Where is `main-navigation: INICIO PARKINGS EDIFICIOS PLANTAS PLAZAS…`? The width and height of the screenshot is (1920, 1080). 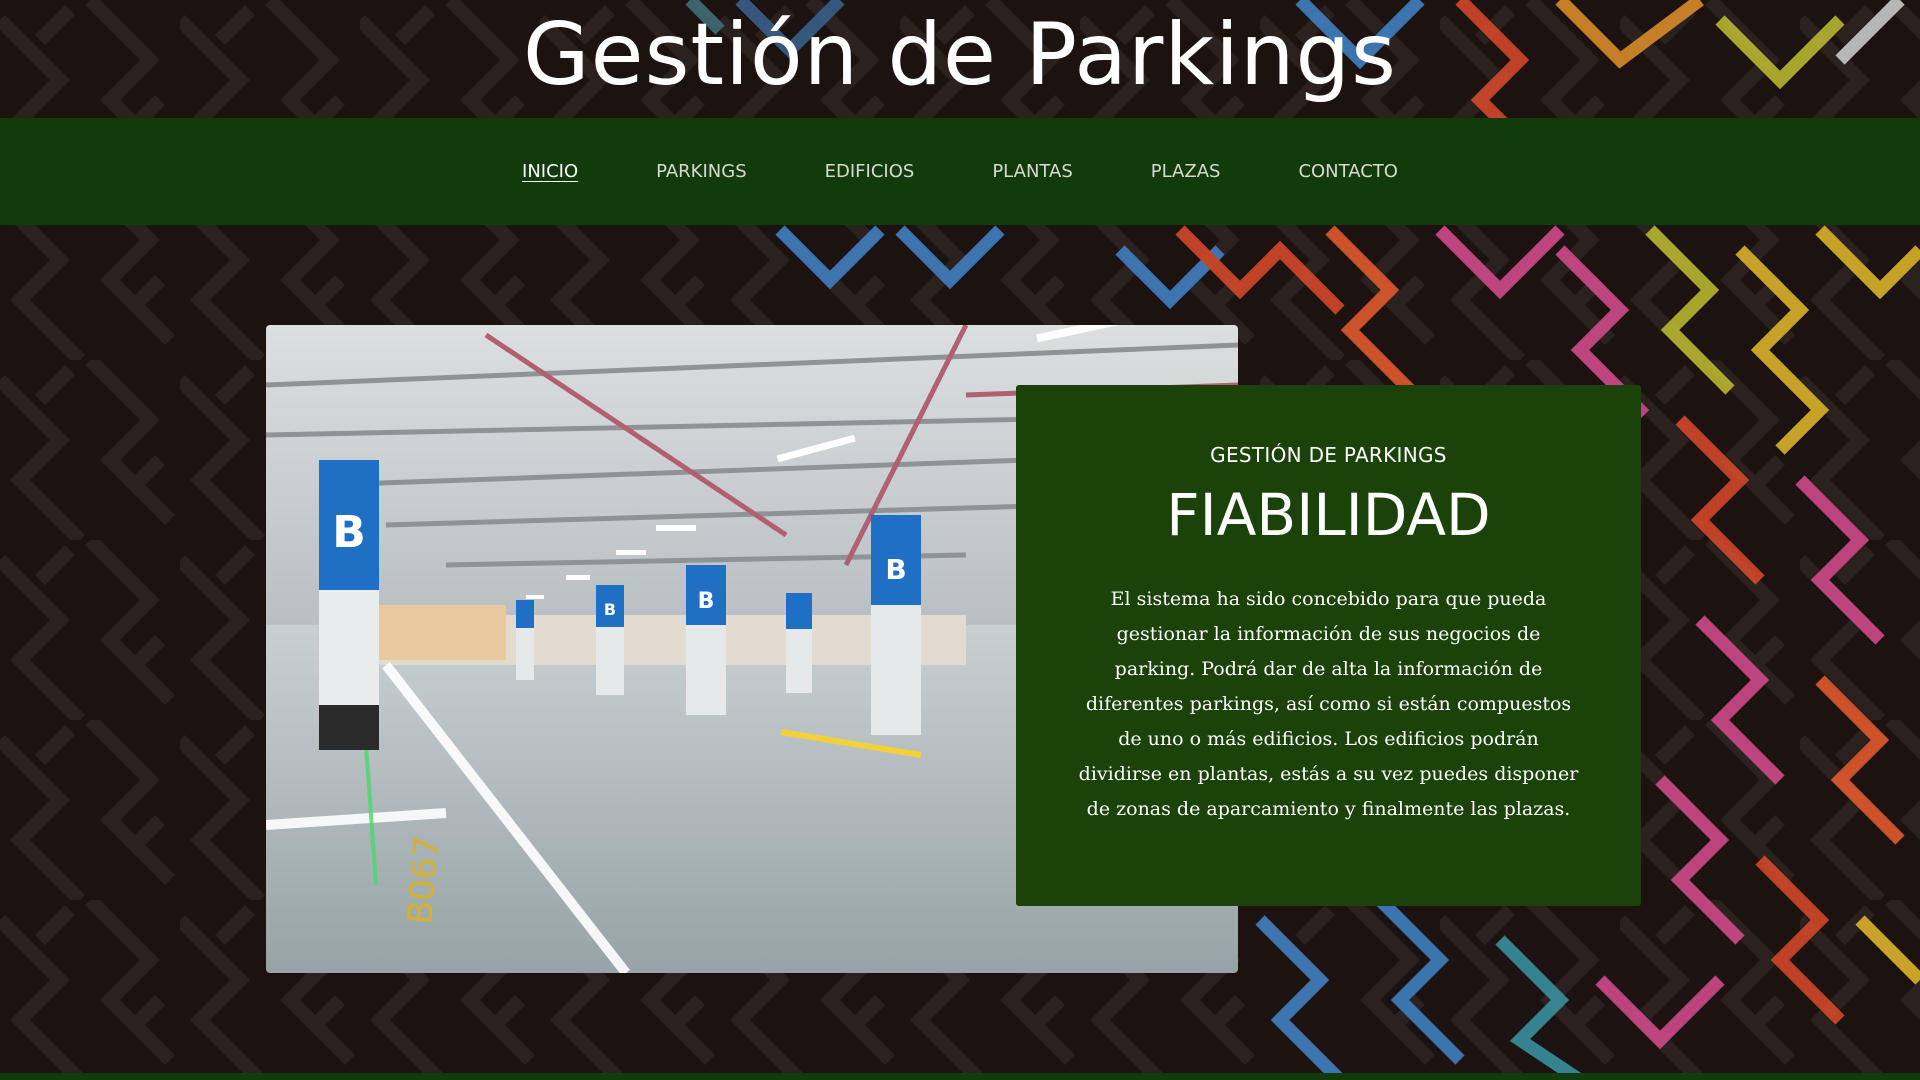
main-navigation: INICIO PARKINGS EDIFICIOS PLANTAS PLAZAS… is located at coordinates (960, 171).